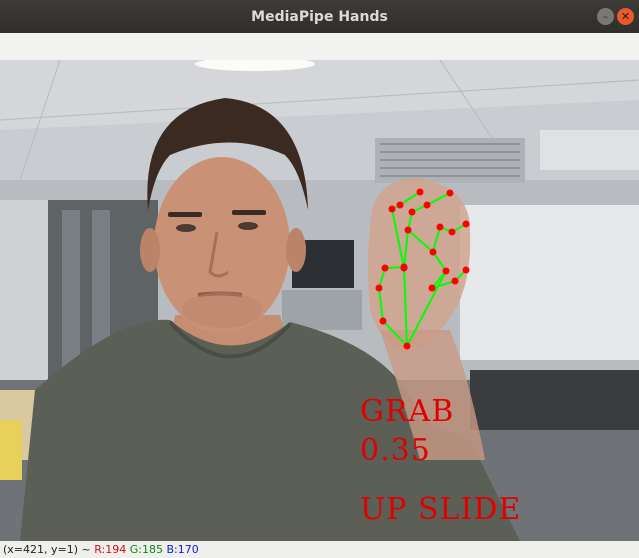  I want to click on minimize-button: –, so click(605, 16).